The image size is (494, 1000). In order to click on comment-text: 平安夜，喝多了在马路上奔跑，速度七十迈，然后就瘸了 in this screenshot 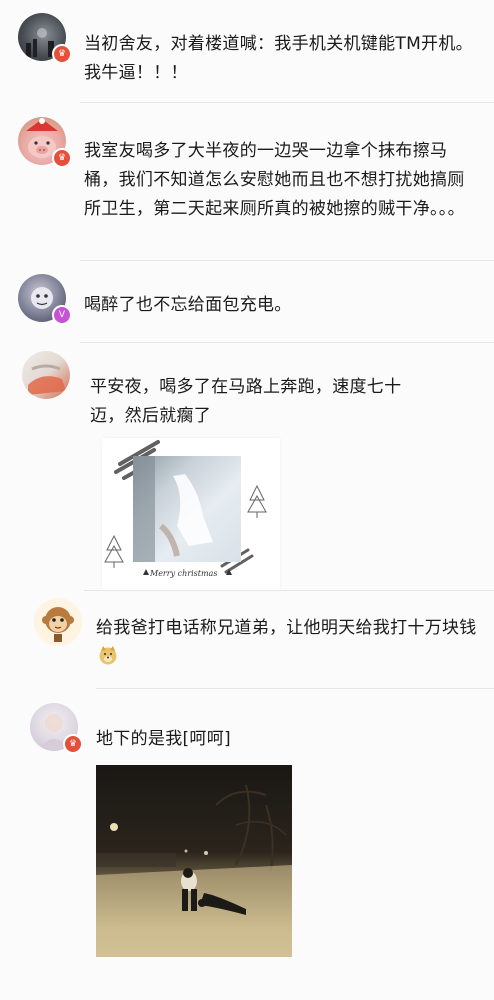, I will do `click(246, 401)`.